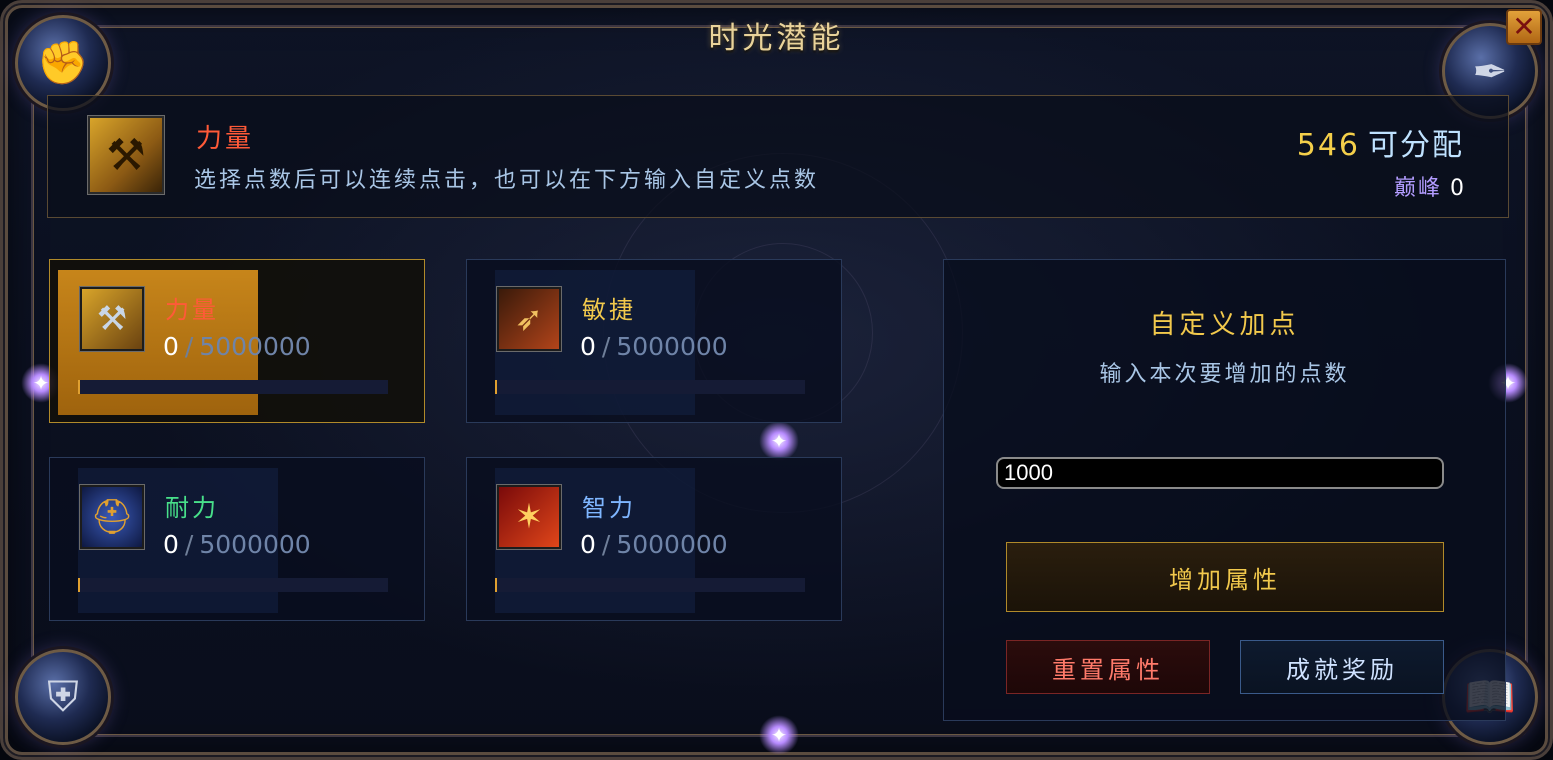  What do you see at coordinates (1457, 188) in the screenshot?
I see `peak-value: 0` at bounding box center [1457, 188].